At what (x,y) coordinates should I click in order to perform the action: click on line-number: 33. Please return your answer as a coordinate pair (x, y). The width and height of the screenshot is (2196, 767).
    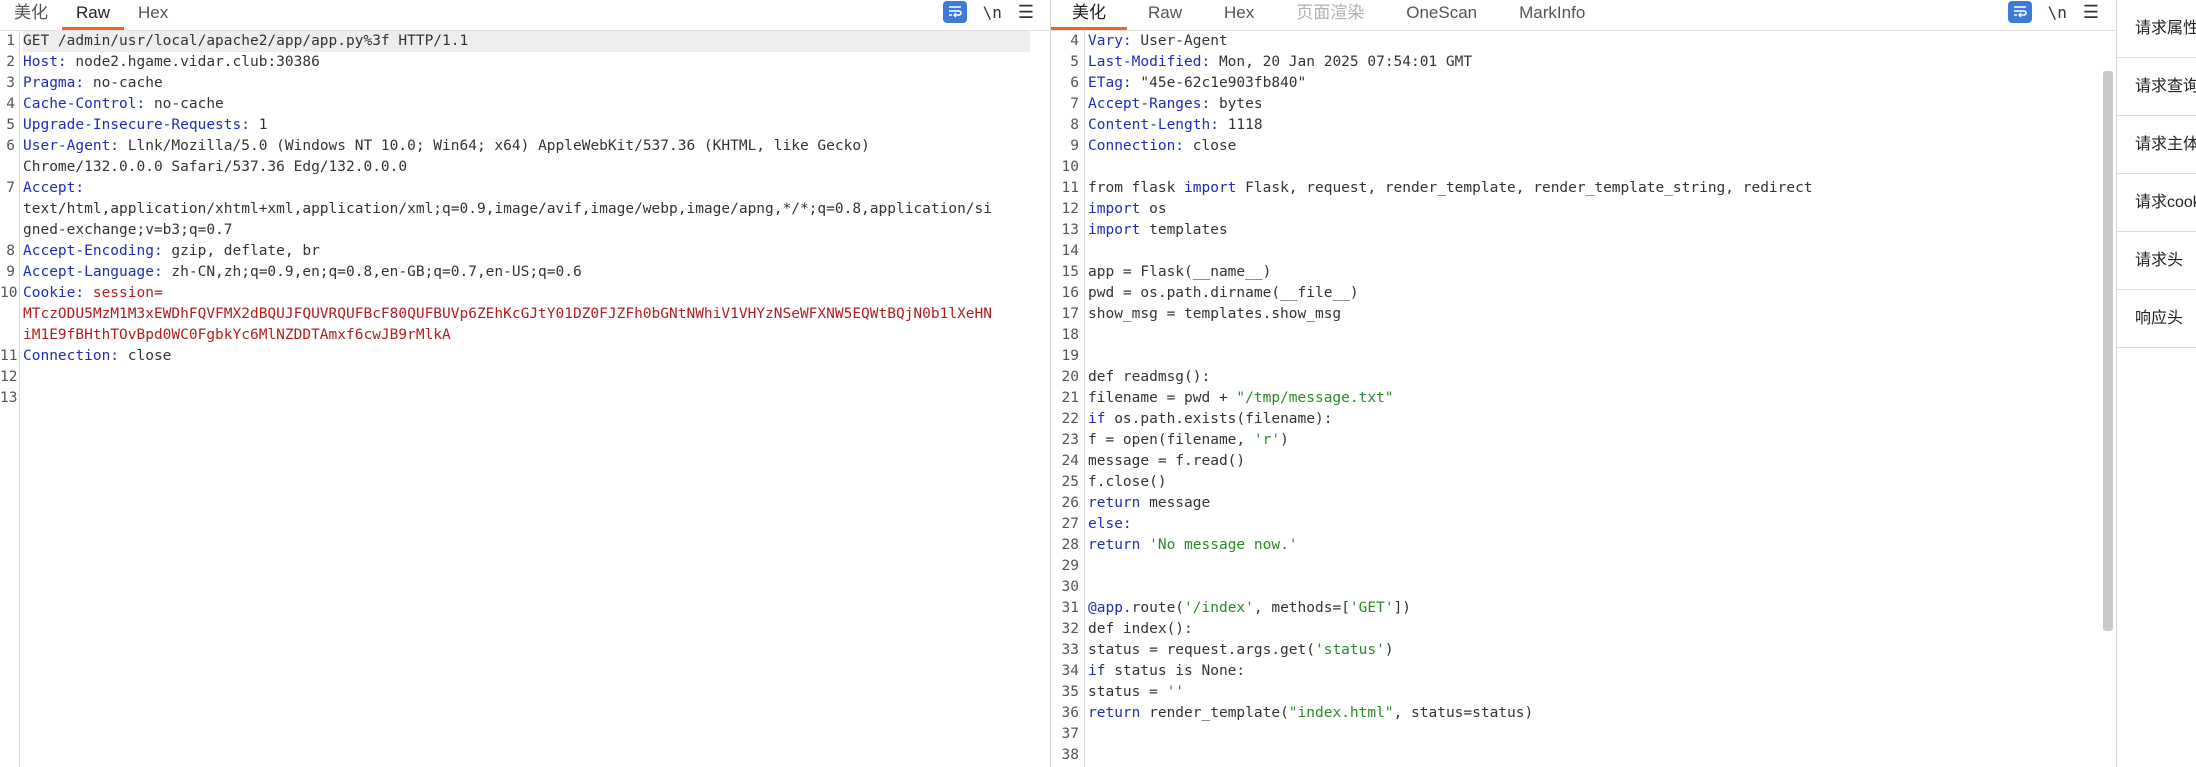
    Looking at the image, I should click on (1070, 650).